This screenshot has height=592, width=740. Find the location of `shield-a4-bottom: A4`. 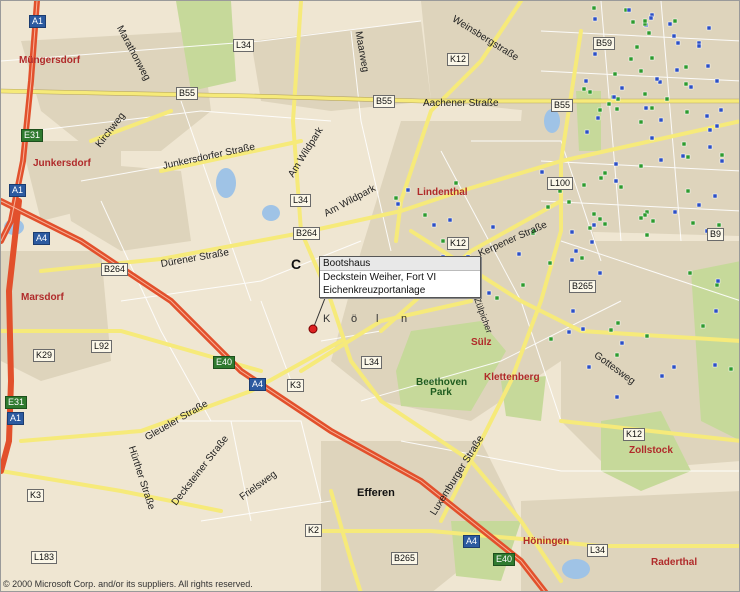

shield-a4-bottom: A4 is located at coordinates (472, 541).